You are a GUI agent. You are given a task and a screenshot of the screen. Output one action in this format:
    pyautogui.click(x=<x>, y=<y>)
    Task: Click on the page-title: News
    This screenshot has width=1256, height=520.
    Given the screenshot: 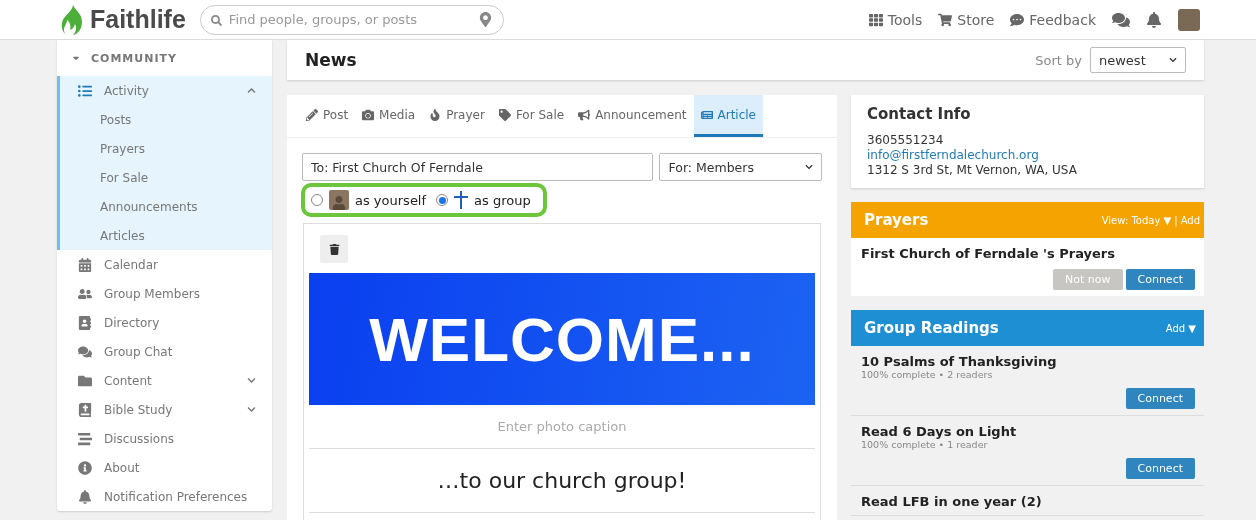 What is the action you would take?
    pyautogui.click(x=331, y=60)
    